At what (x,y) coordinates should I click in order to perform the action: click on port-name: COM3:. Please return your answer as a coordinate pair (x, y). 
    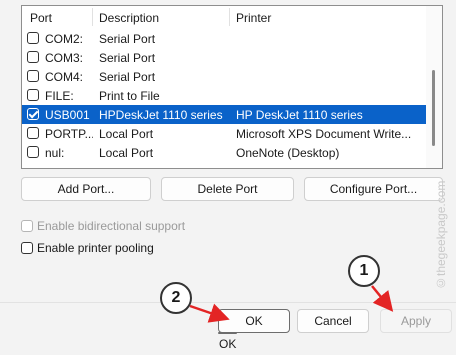
    Looking at the image, I should click on (64, 58).